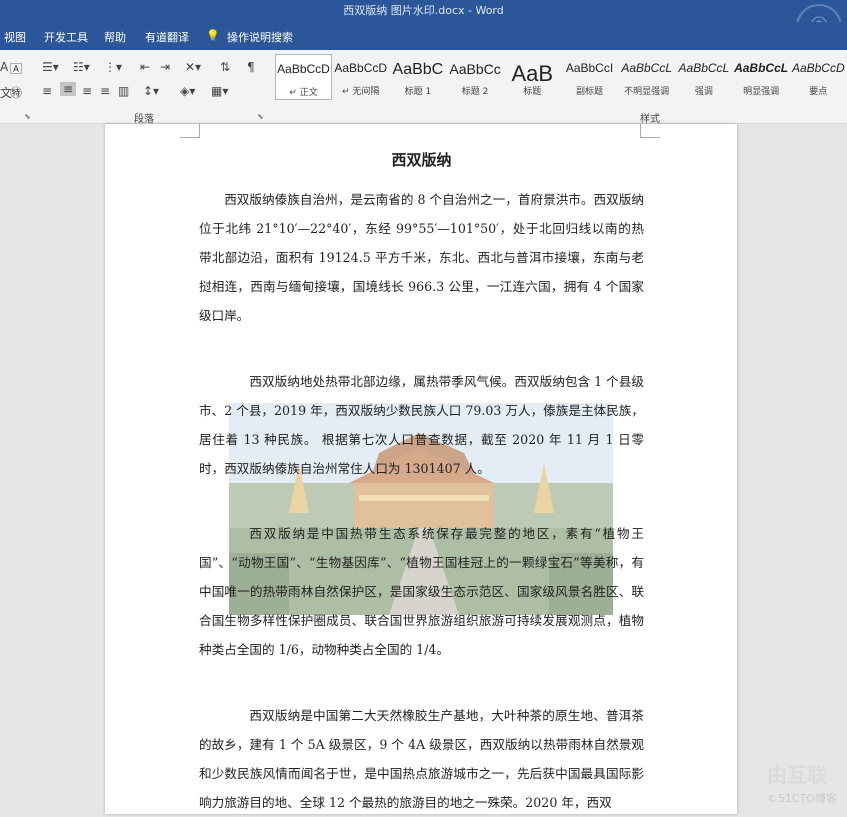 This screenshot has height=817, width=847. I want to click on styles-group-label: 样式, so click(650, 117).